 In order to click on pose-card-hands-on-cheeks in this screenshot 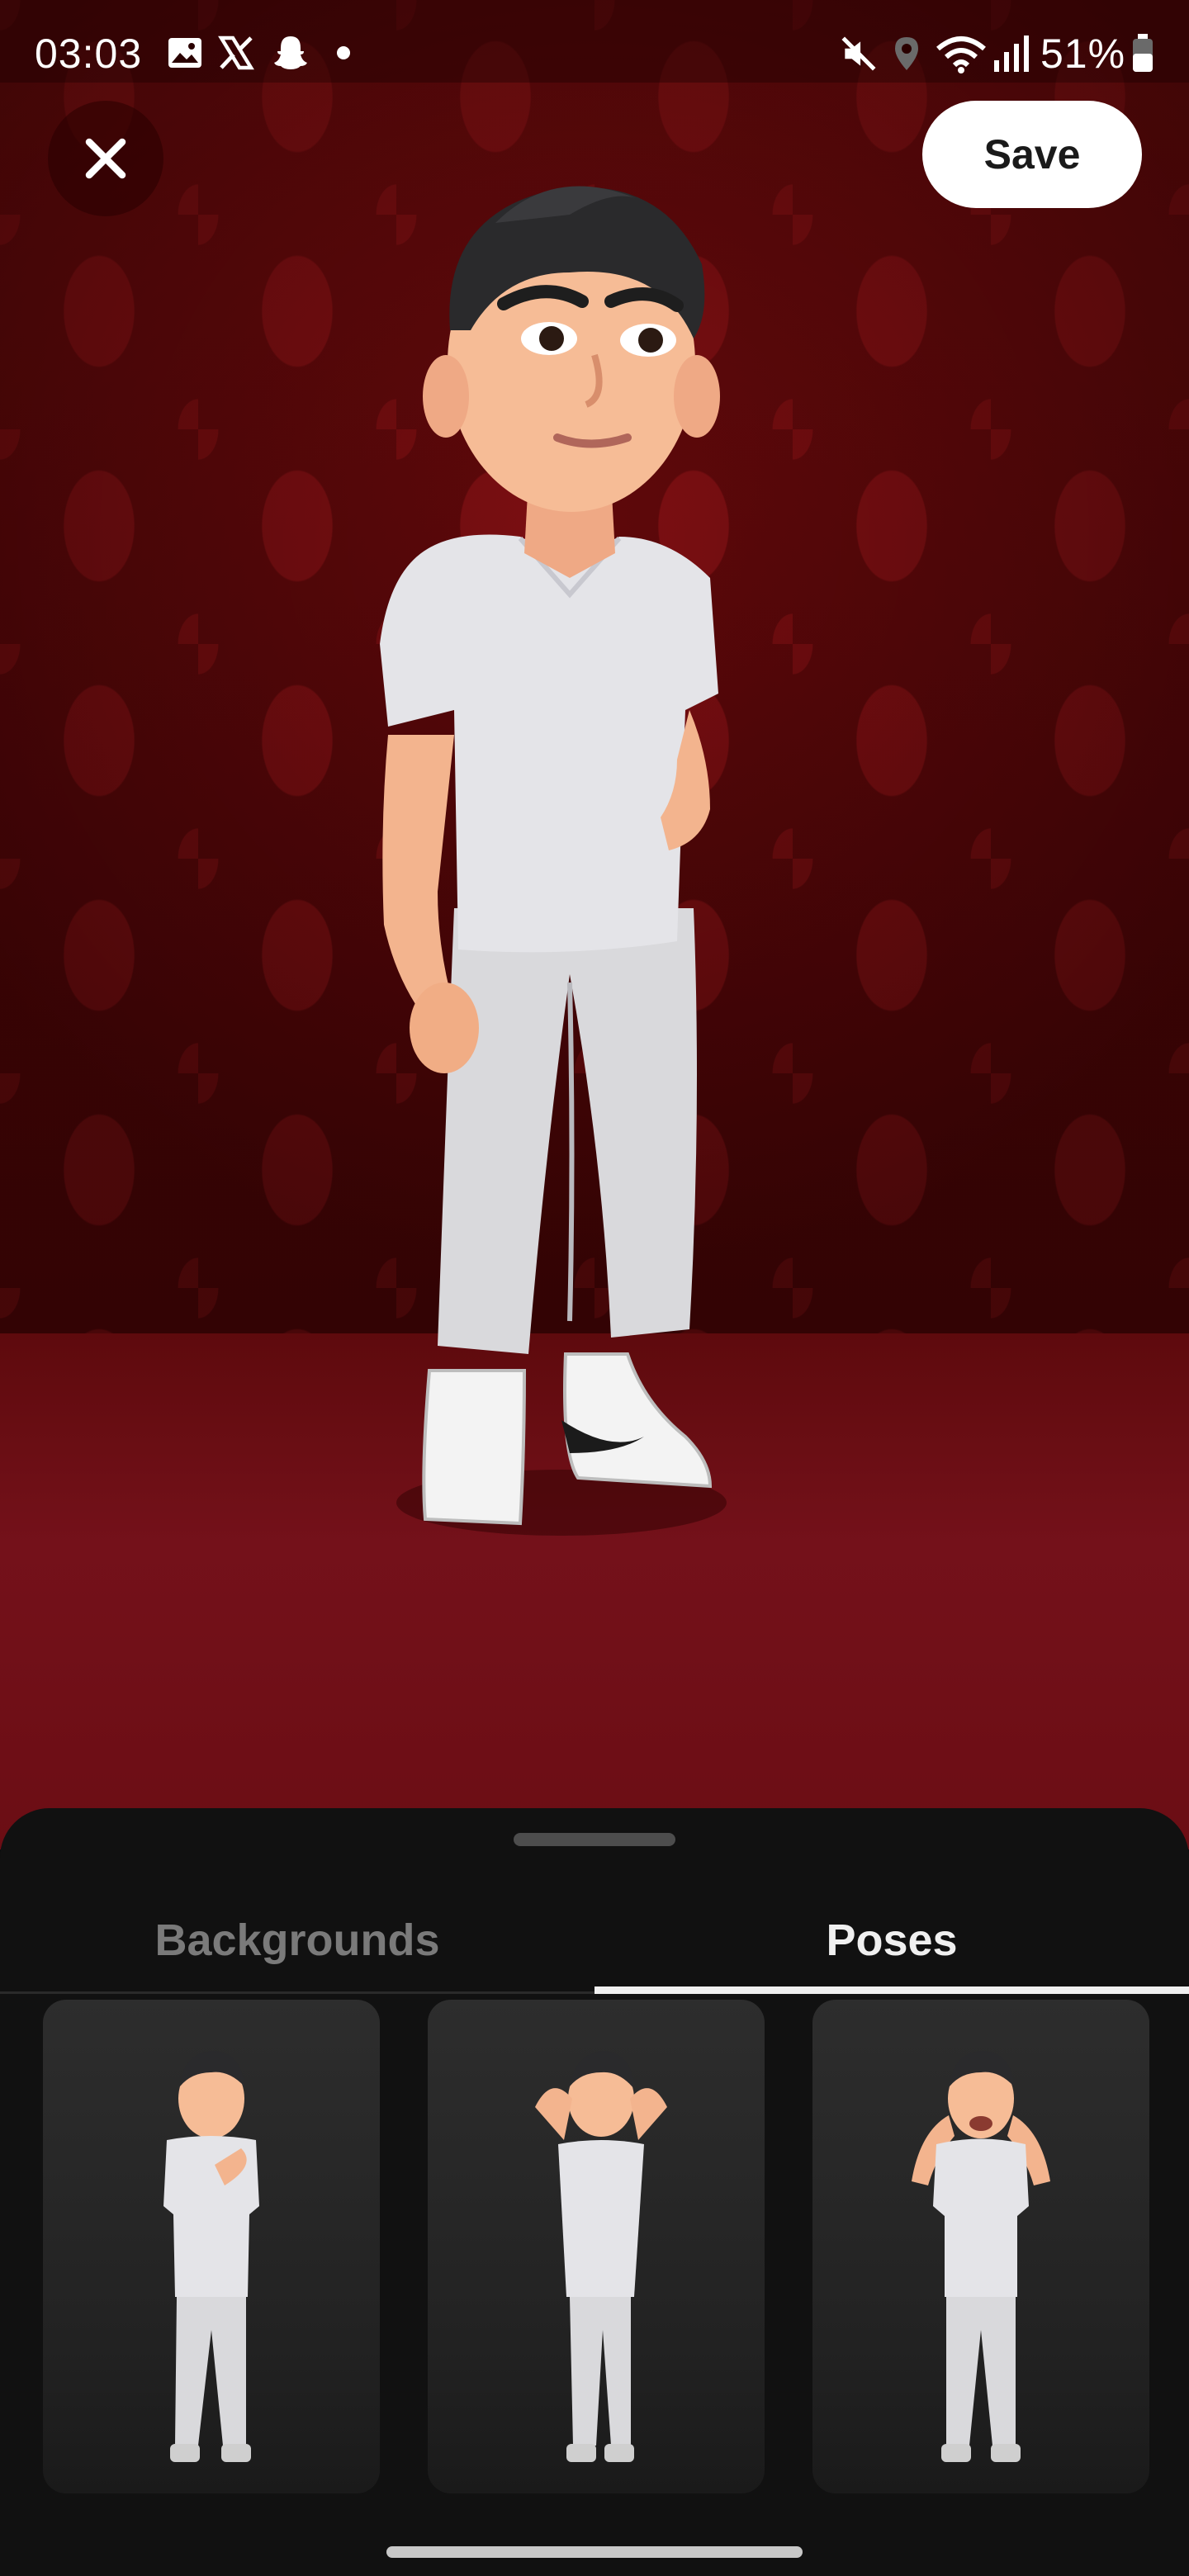, I will do `click(980, 2246)`.